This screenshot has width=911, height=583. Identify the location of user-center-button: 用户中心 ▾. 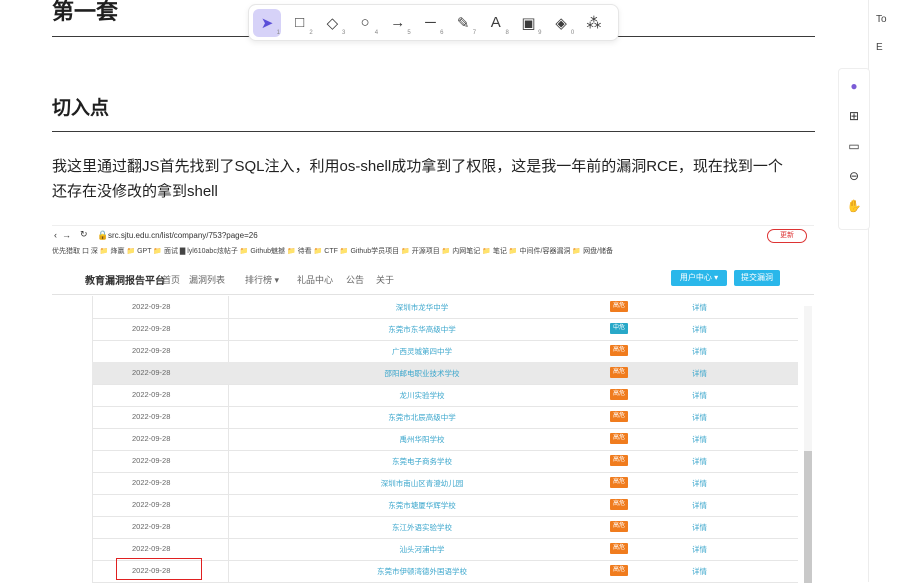
(699, 278).